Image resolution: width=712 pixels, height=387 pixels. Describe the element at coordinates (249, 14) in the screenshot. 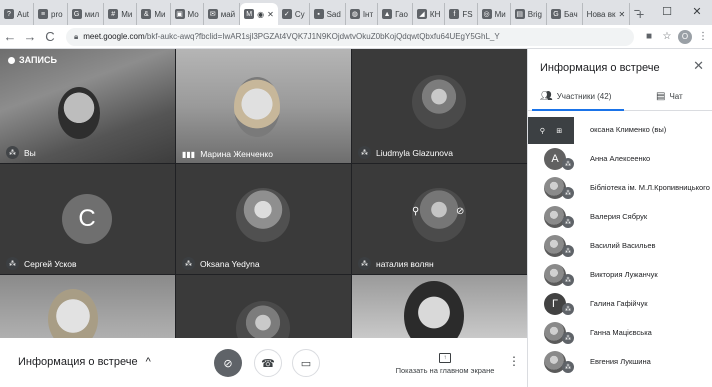

I see `meet-icon: M` at that location.